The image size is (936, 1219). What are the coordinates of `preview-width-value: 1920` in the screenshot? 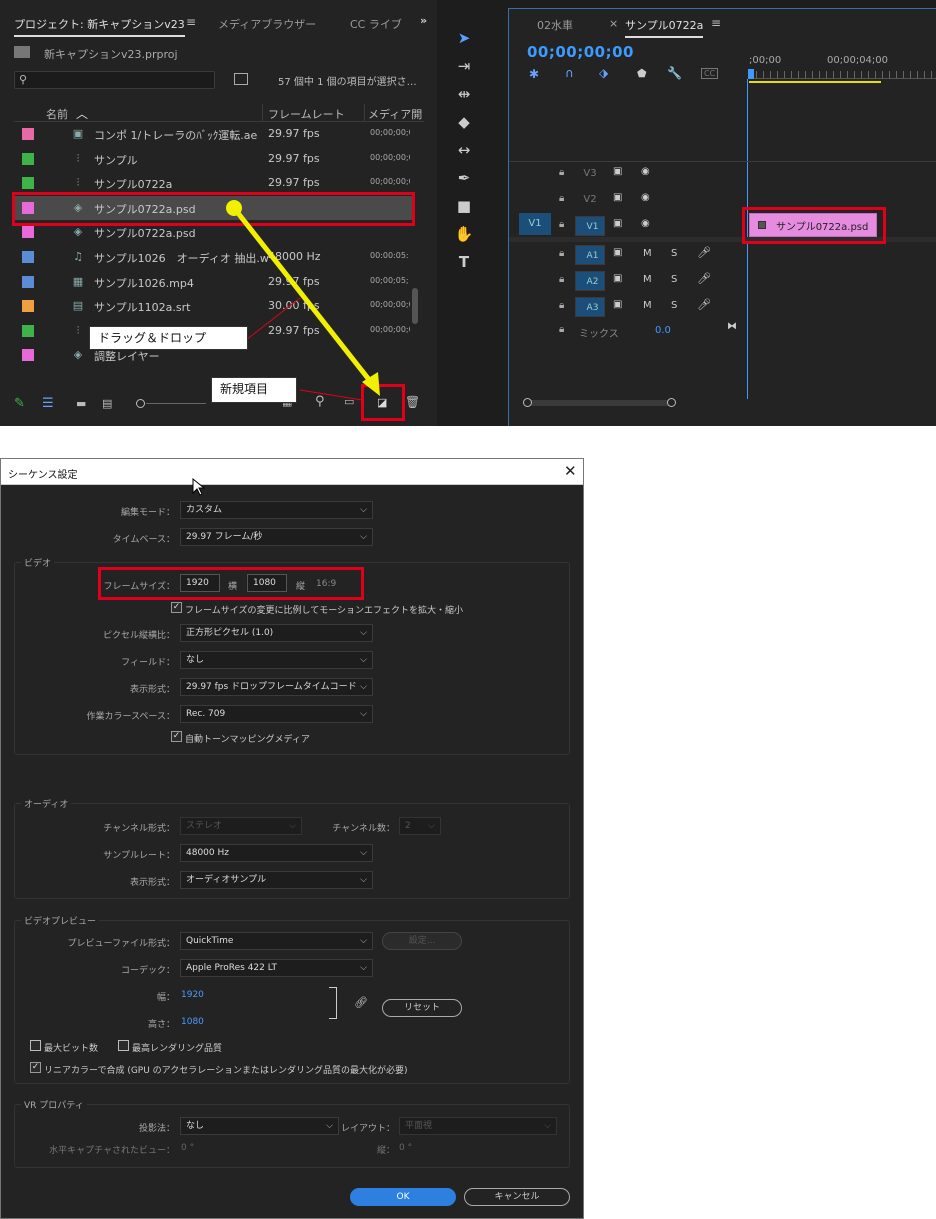 It's located at (192, 995).